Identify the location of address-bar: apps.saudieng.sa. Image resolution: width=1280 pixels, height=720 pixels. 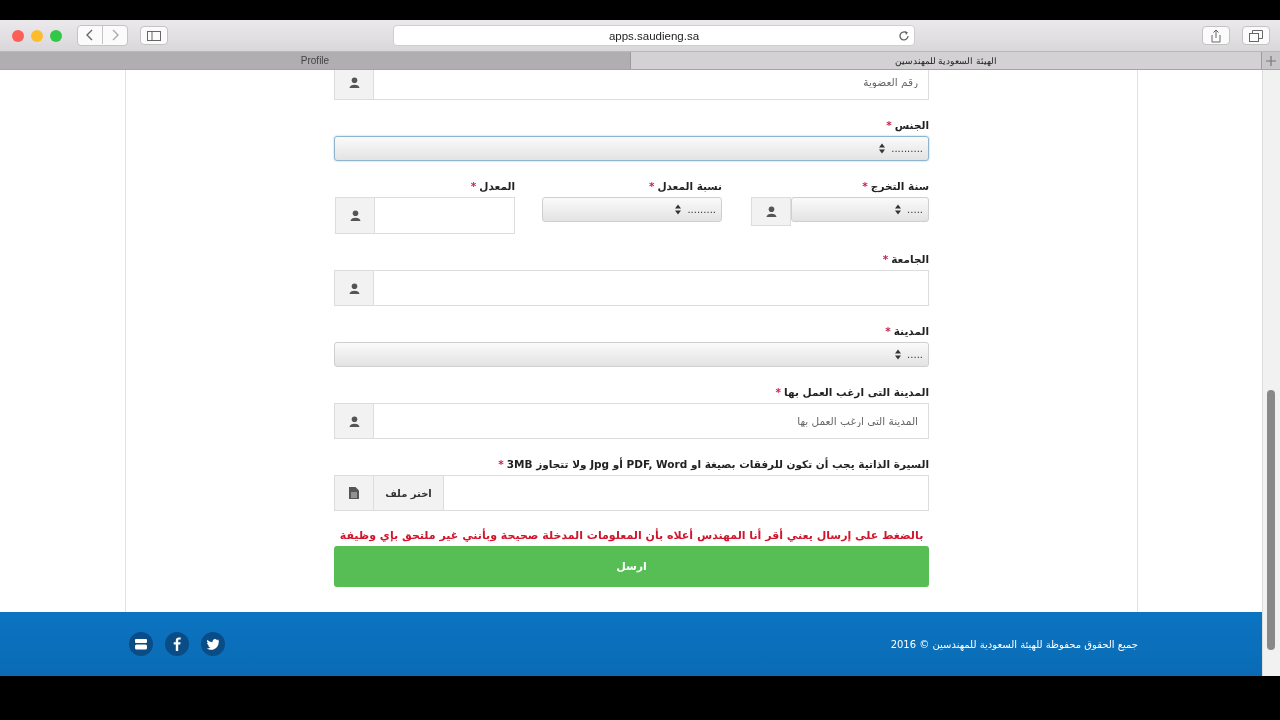
(654, 35).